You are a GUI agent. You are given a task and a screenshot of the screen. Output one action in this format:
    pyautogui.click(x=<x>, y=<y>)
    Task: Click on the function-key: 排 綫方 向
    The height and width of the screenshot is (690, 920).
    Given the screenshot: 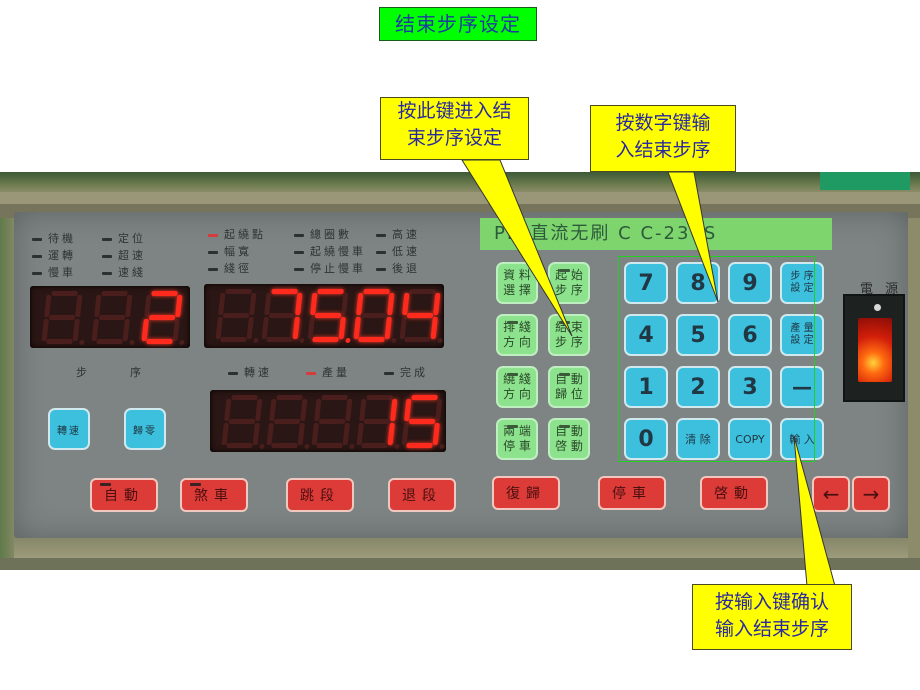 What is the action you would take?
    pyautogui.click(x=517, y=335)
    